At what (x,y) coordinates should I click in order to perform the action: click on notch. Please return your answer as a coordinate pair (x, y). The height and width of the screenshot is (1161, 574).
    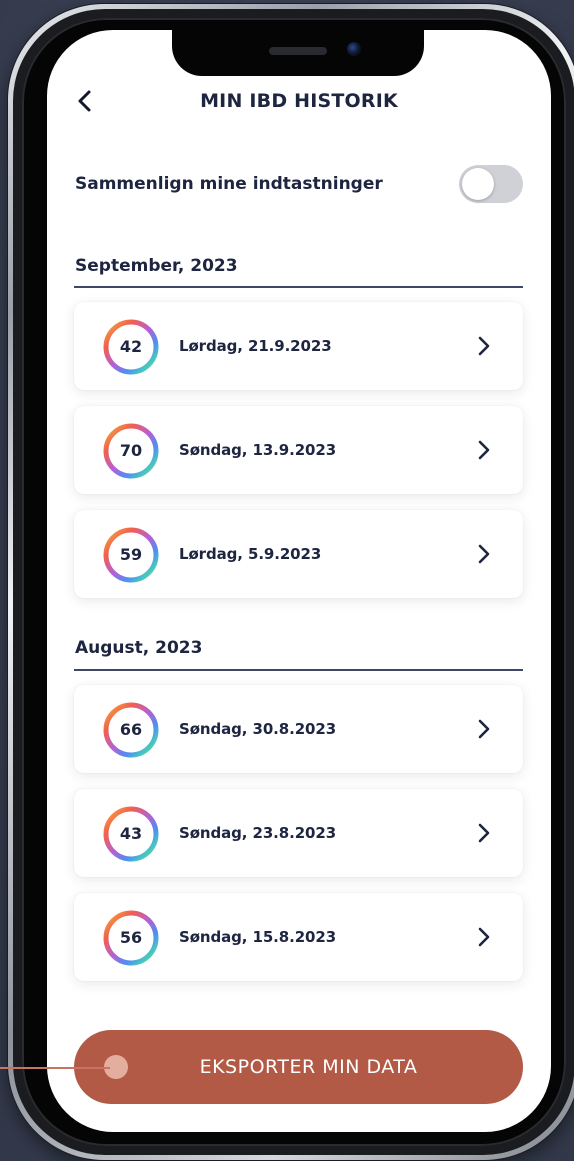
    Looking at the image, I should click on (298, 53).